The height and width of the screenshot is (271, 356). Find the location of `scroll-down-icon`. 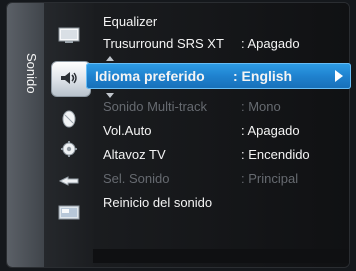

scroll-down-icon is located at coordinates (110, 95).